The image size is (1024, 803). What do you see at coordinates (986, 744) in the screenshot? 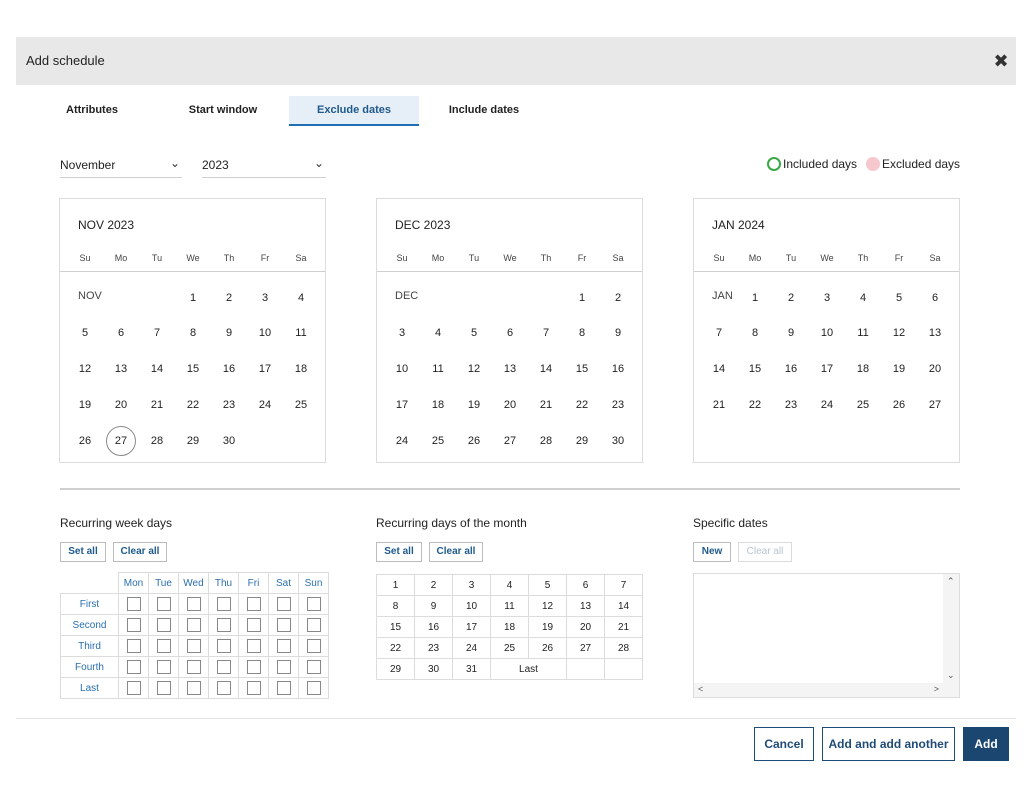
I see `add-button: Add` at bounding box center [986, 744].